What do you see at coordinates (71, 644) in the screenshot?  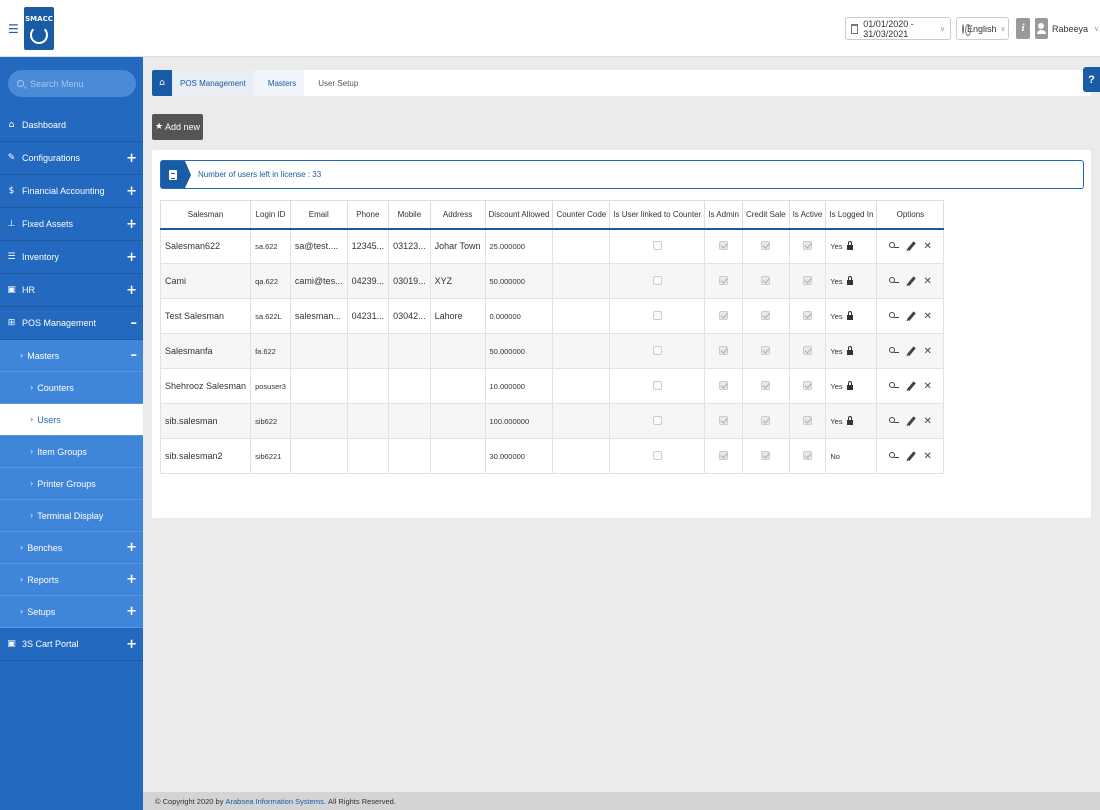 I see `sidebar-item-3s-cart-portal: ▣ 3S Cart Portal +` at bounding box center [71, 644].